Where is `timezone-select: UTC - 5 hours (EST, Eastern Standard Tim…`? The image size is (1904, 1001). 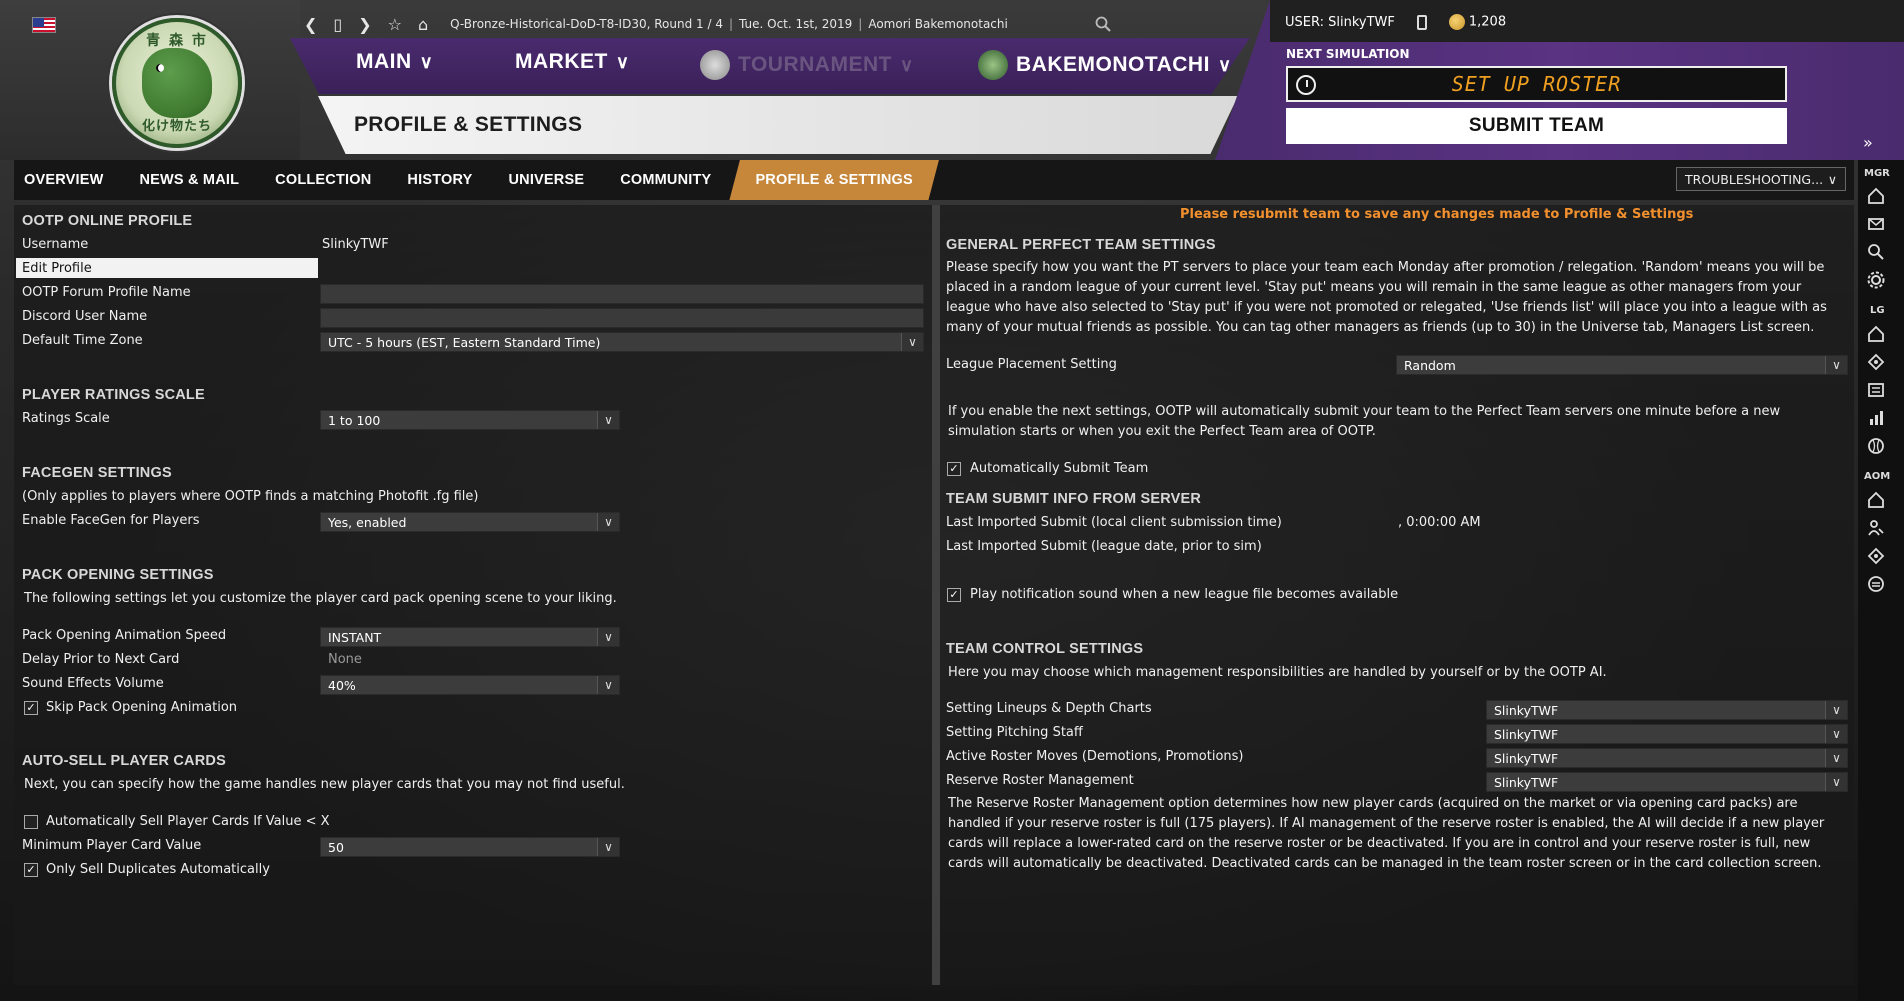 timezone-select: UTC - 5 hours (EST, Eastern Standard Tim… is located at coordinates (622, 342).